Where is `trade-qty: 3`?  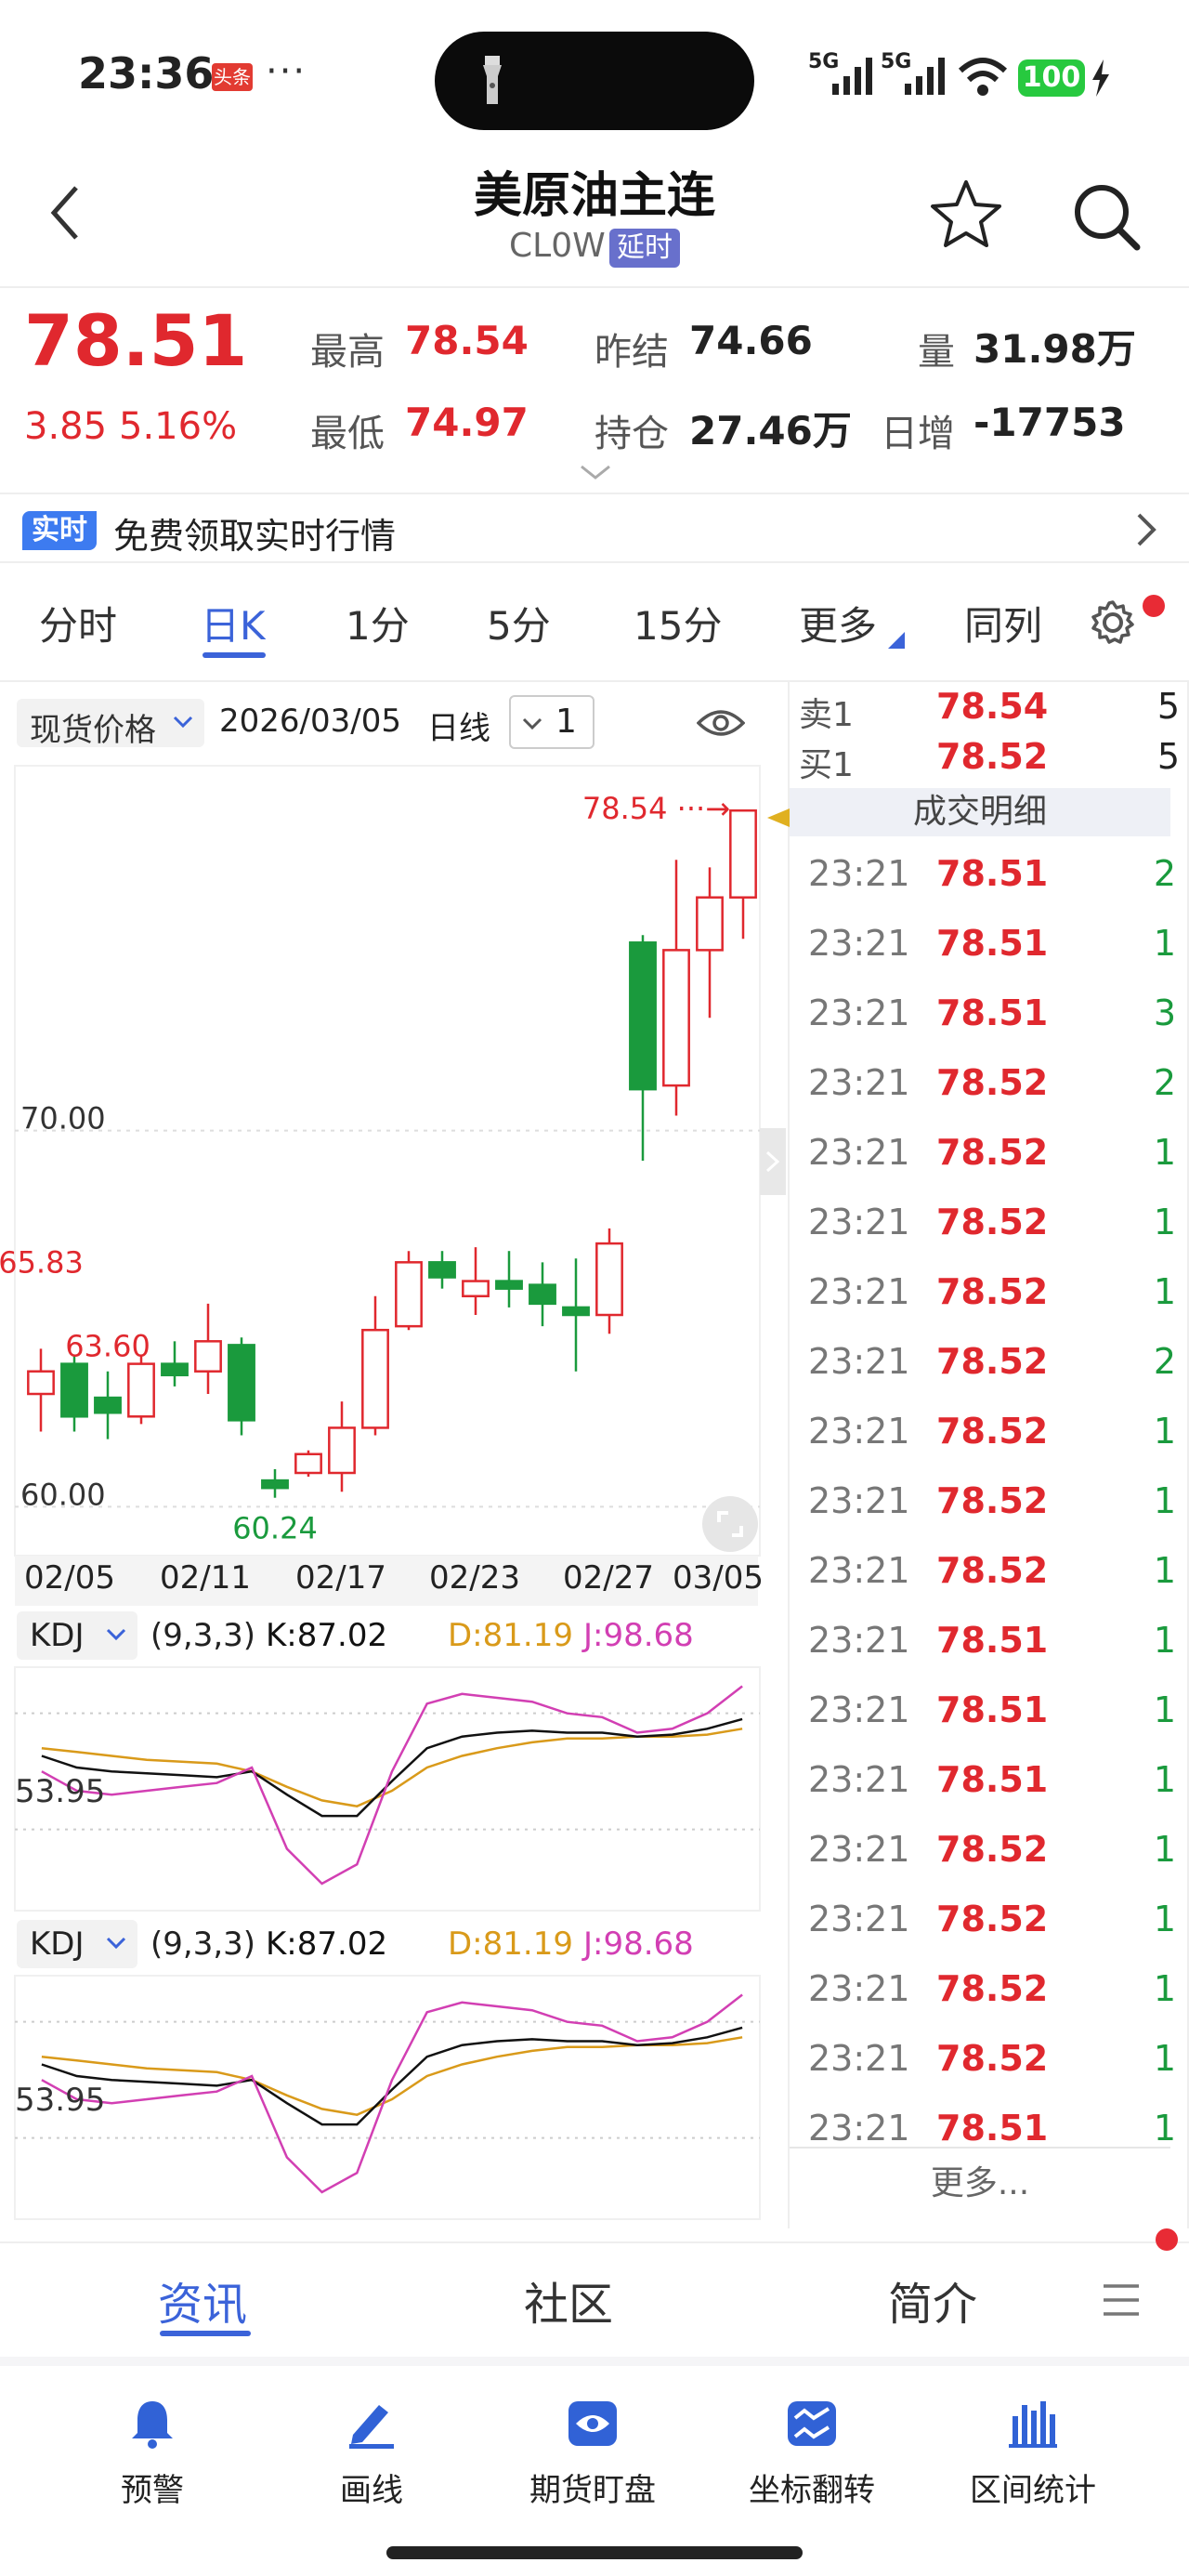
trade-qty: 3 is located at coordinates (1164, 1012).